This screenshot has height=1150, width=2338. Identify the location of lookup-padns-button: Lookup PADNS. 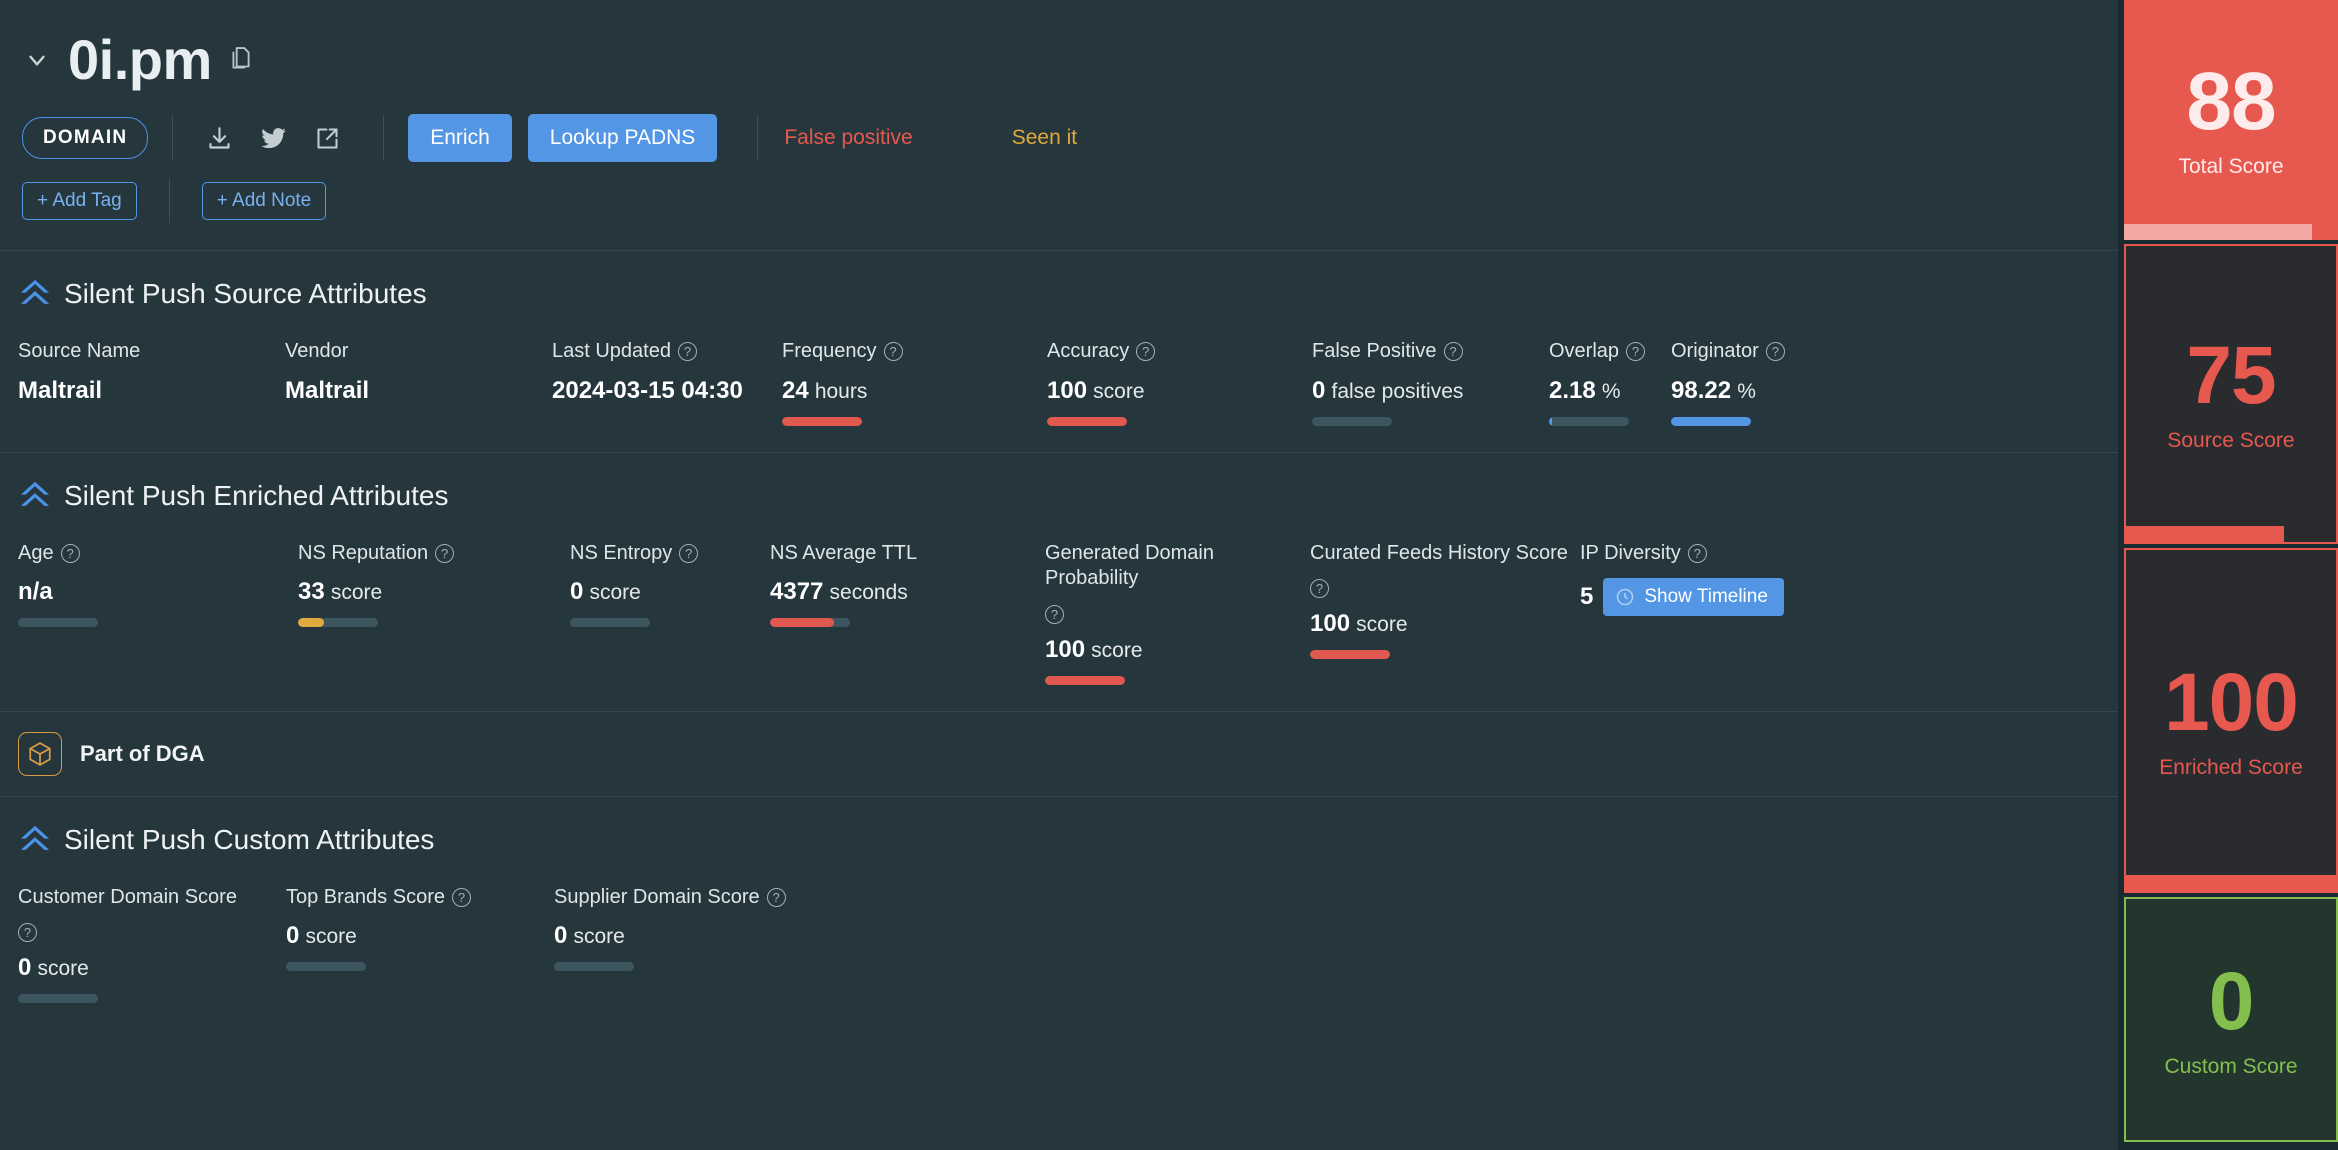
(622, 138).